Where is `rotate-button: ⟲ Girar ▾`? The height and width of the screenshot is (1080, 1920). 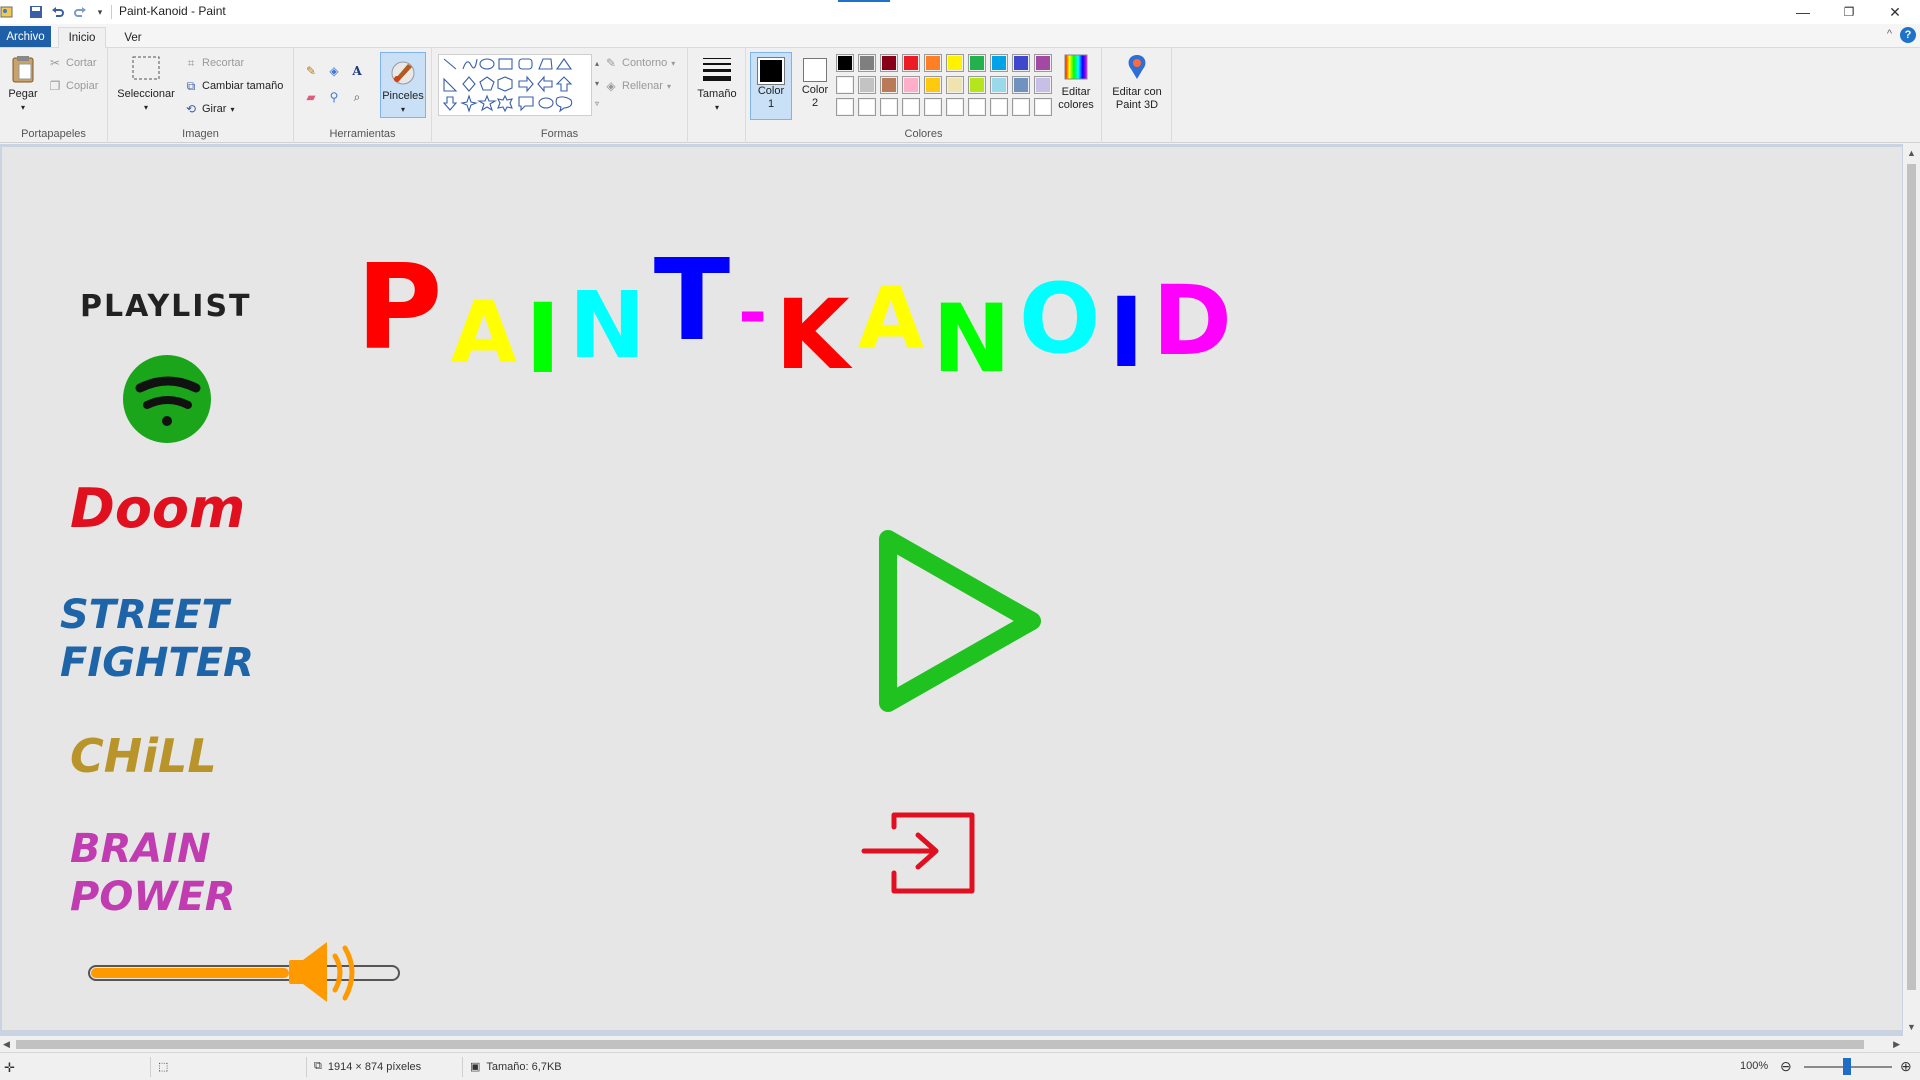
rotate-button: ⟲ Girar ▾ is located at coordinates (209, 109).